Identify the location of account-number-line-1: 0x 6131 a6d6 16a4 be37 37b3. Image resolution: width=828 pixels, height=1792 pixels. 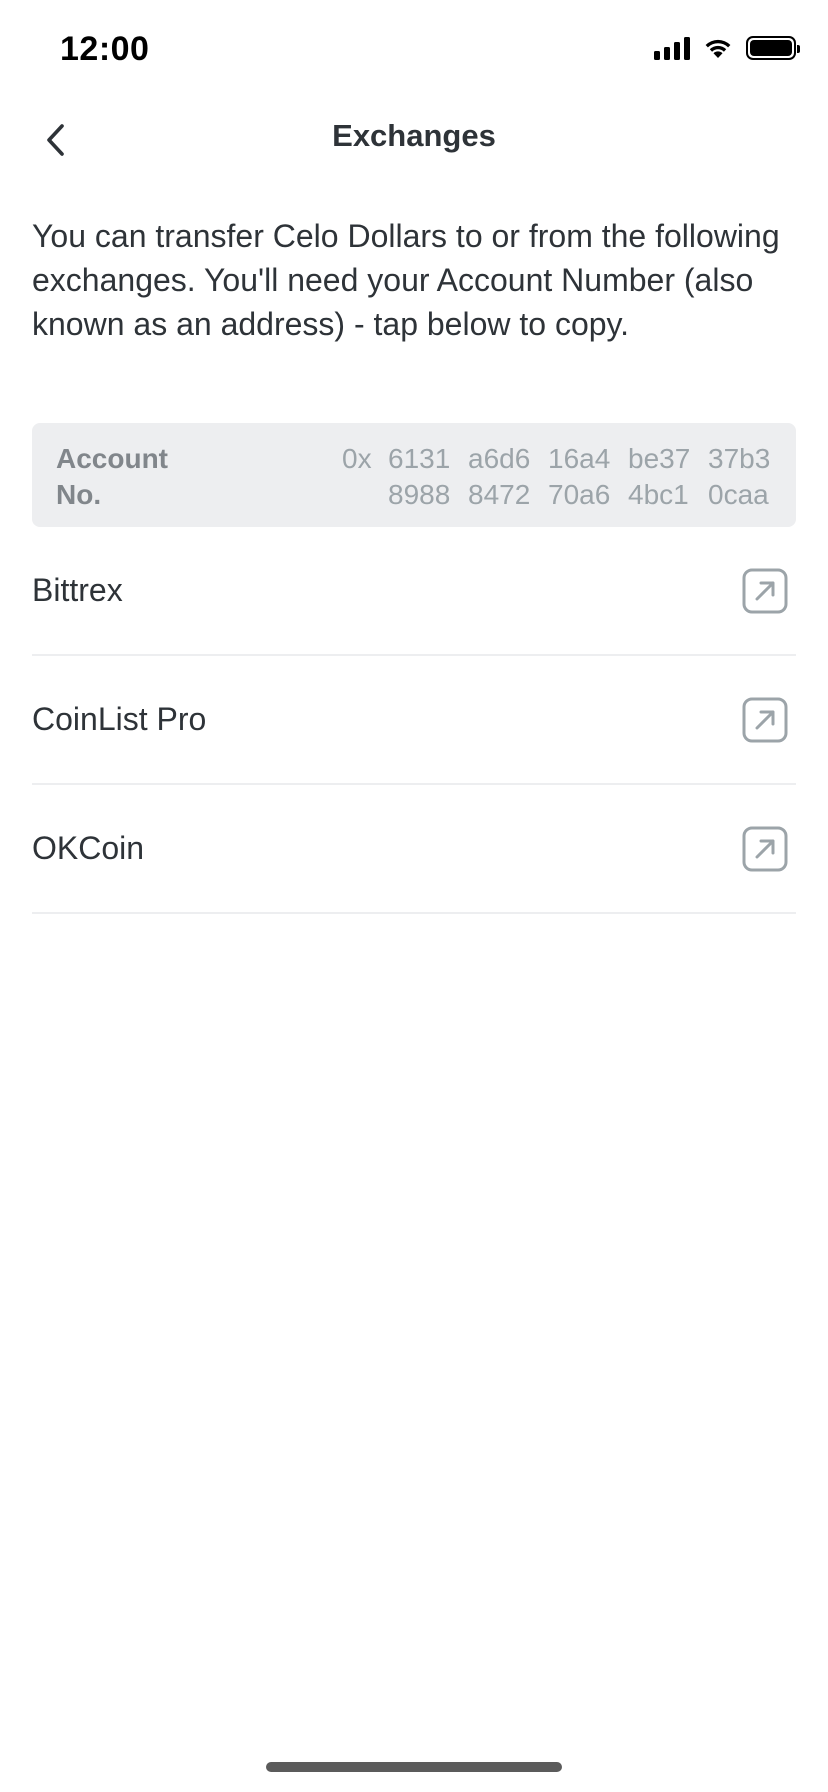
(559, 459).